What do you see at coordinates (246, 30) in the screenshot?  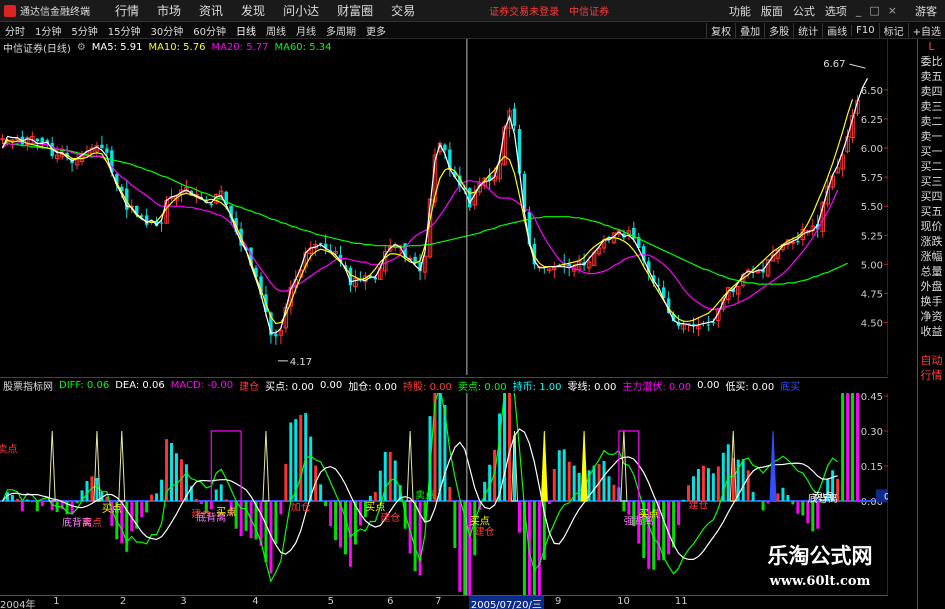 I see `period-tab-6: 日线` at bounding box center [246, 30].